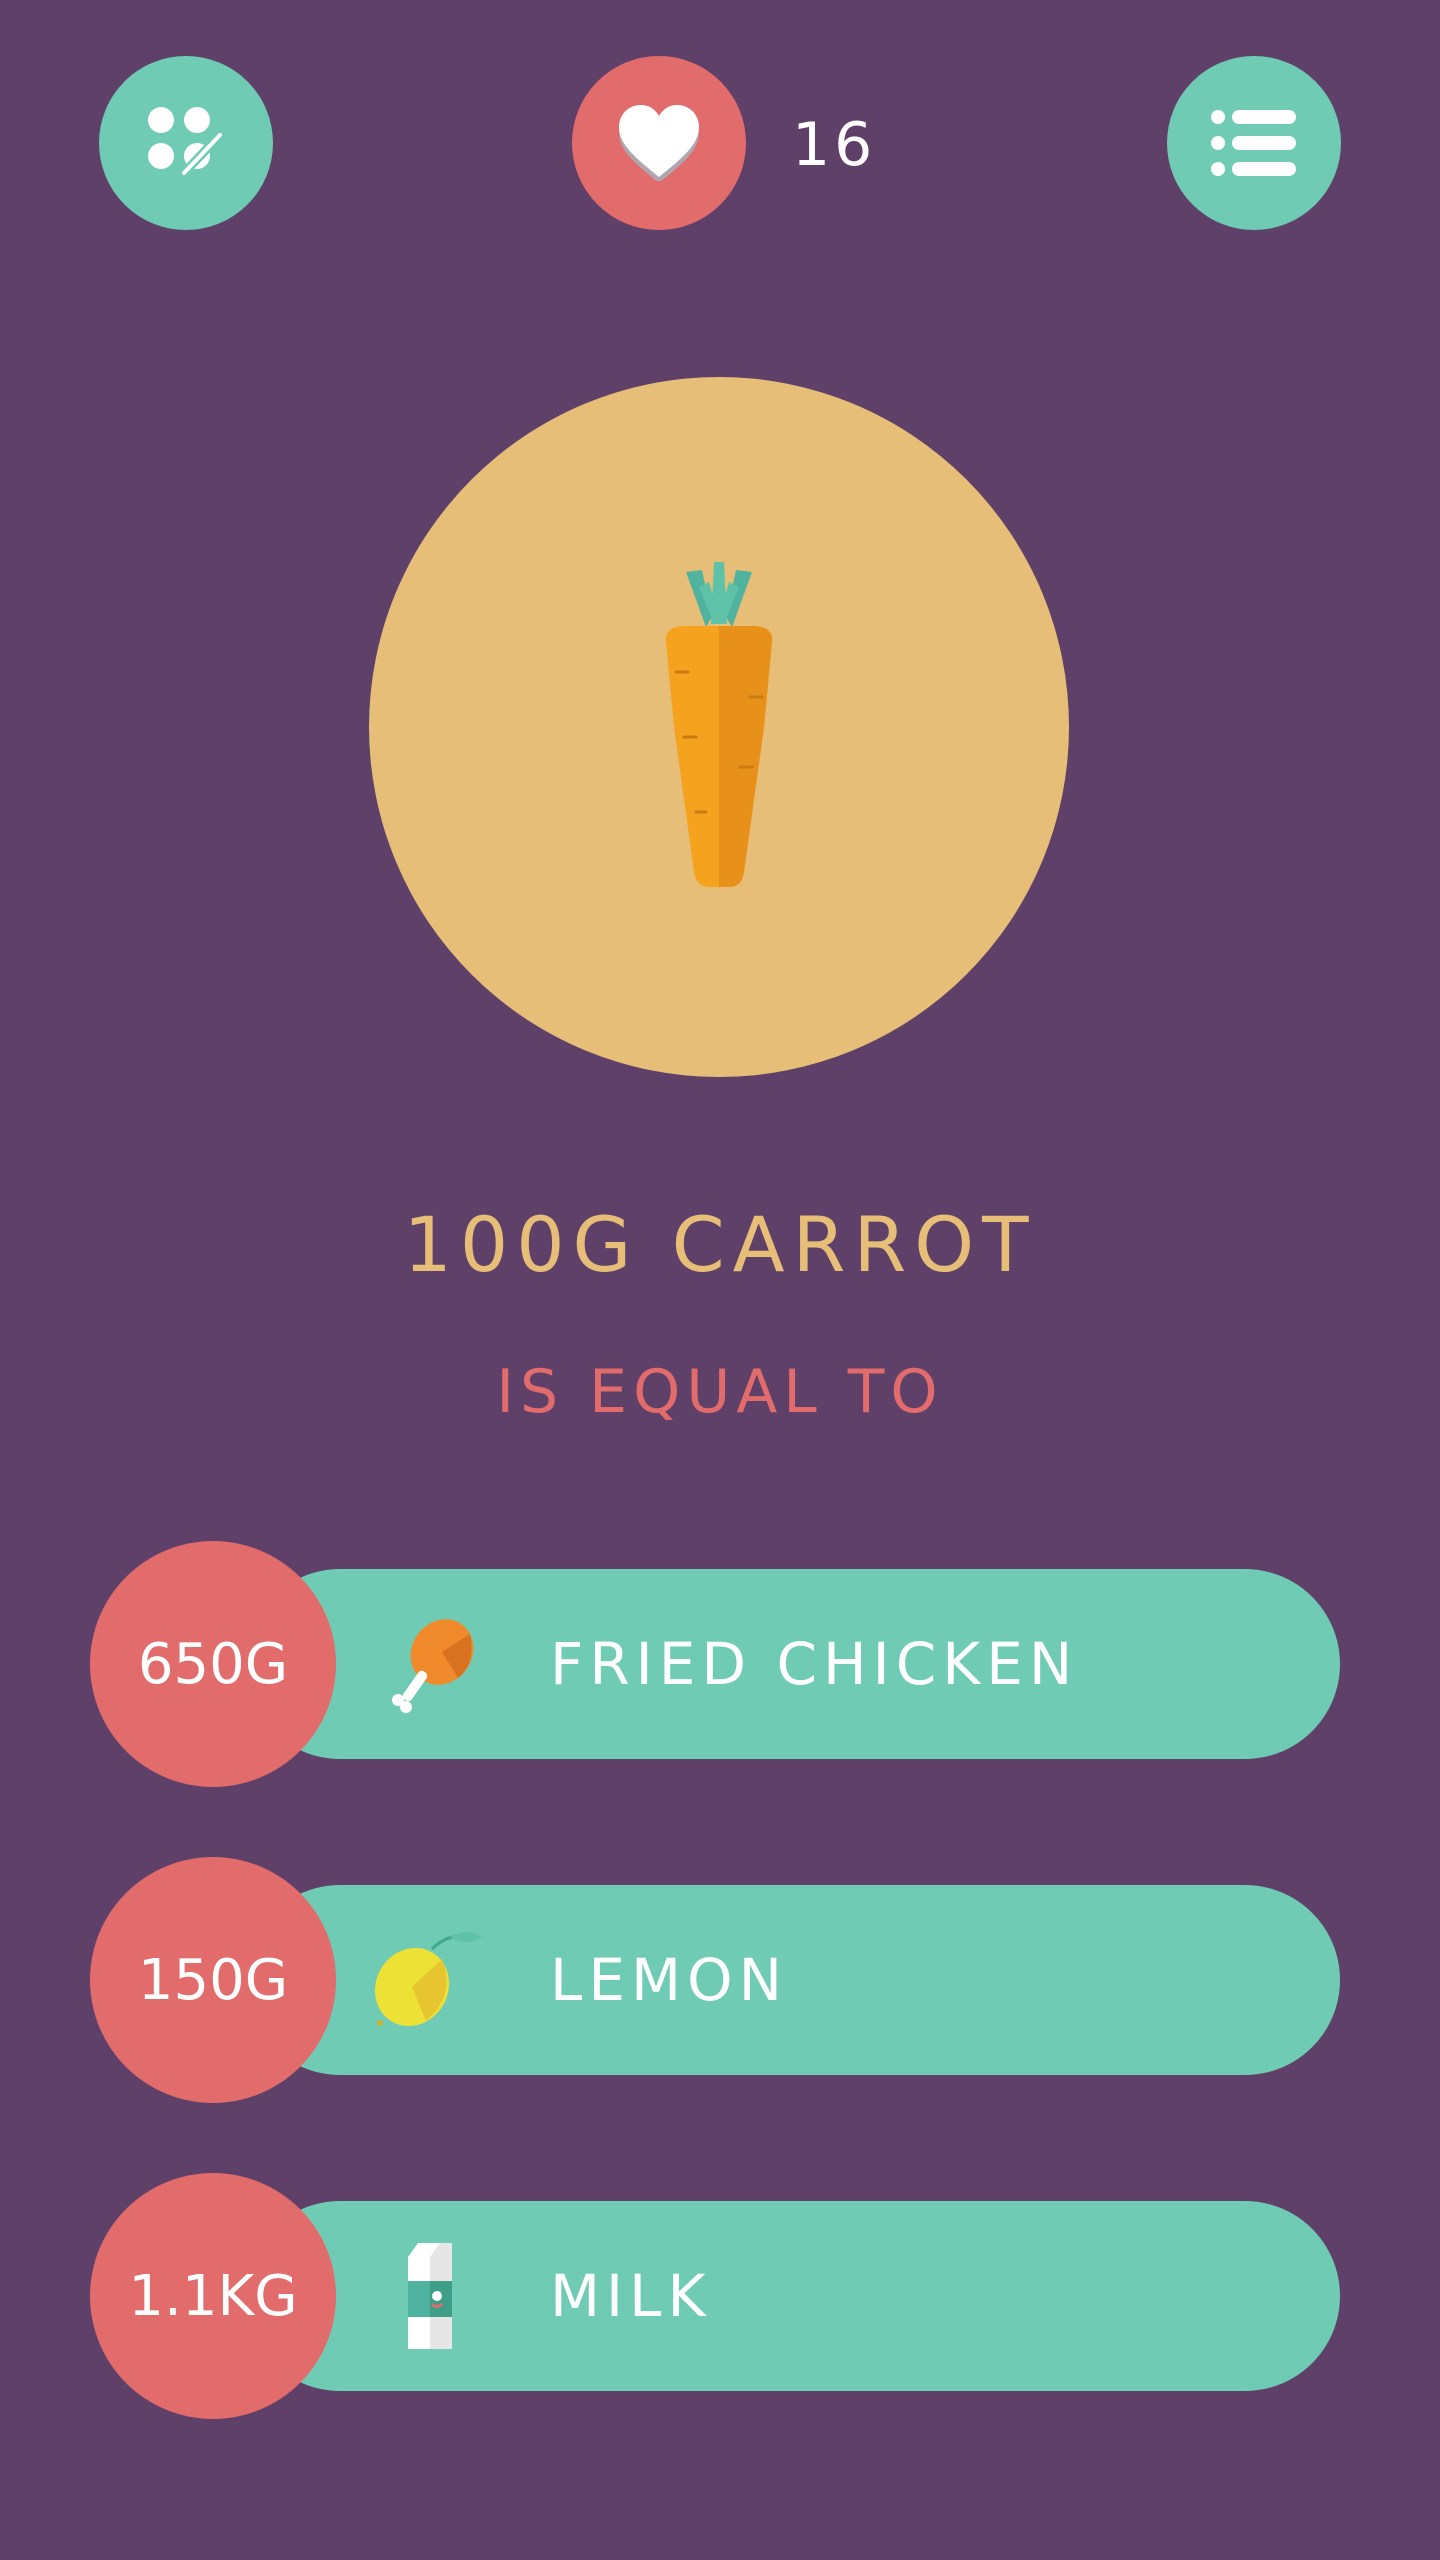 This screenshot has width=1440, height=2560. Describe the element at coordinates (213, 2296) in the screenshot. I see `amount-badge: 1.1KG` at that location.